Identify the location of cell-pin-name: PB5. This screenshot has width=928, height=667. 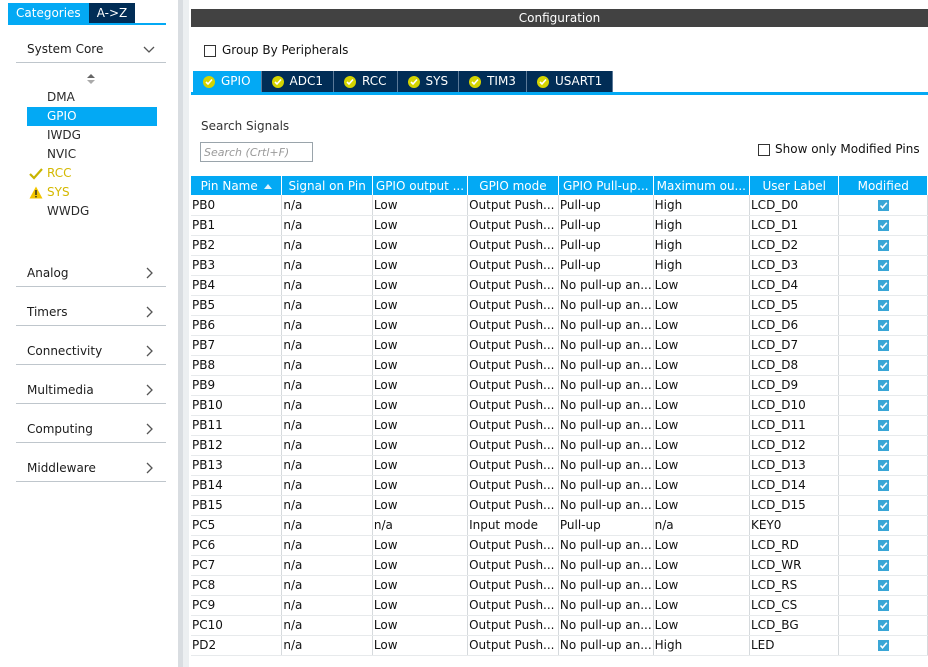
(237, 305).